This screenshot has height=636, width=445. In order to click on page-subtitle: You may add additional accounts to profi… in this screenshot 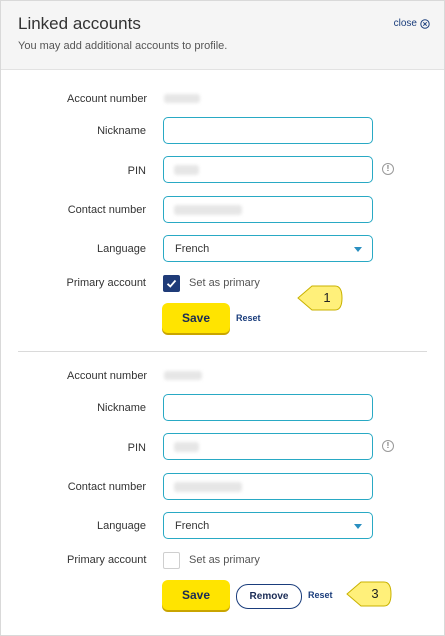, I will do `click(123, 46)`.